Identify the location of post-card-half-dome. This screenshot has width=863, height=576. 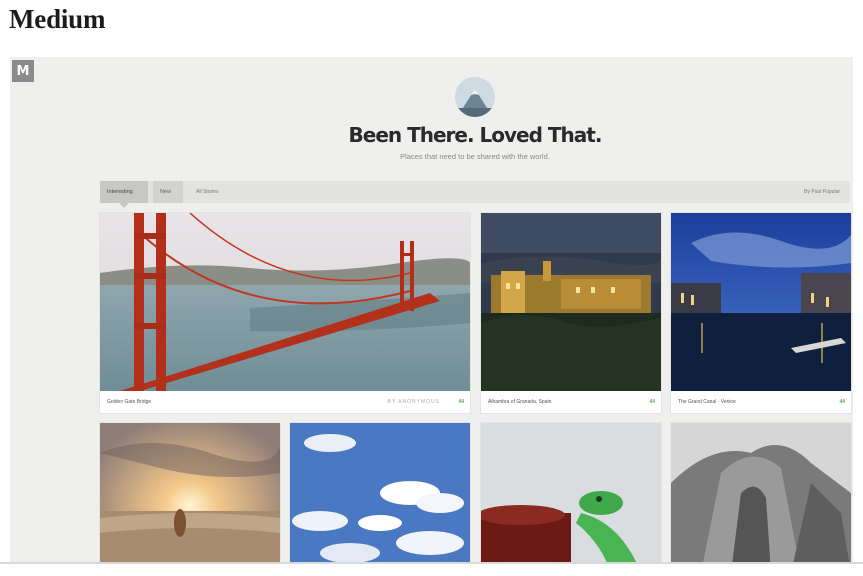
(761, 493).